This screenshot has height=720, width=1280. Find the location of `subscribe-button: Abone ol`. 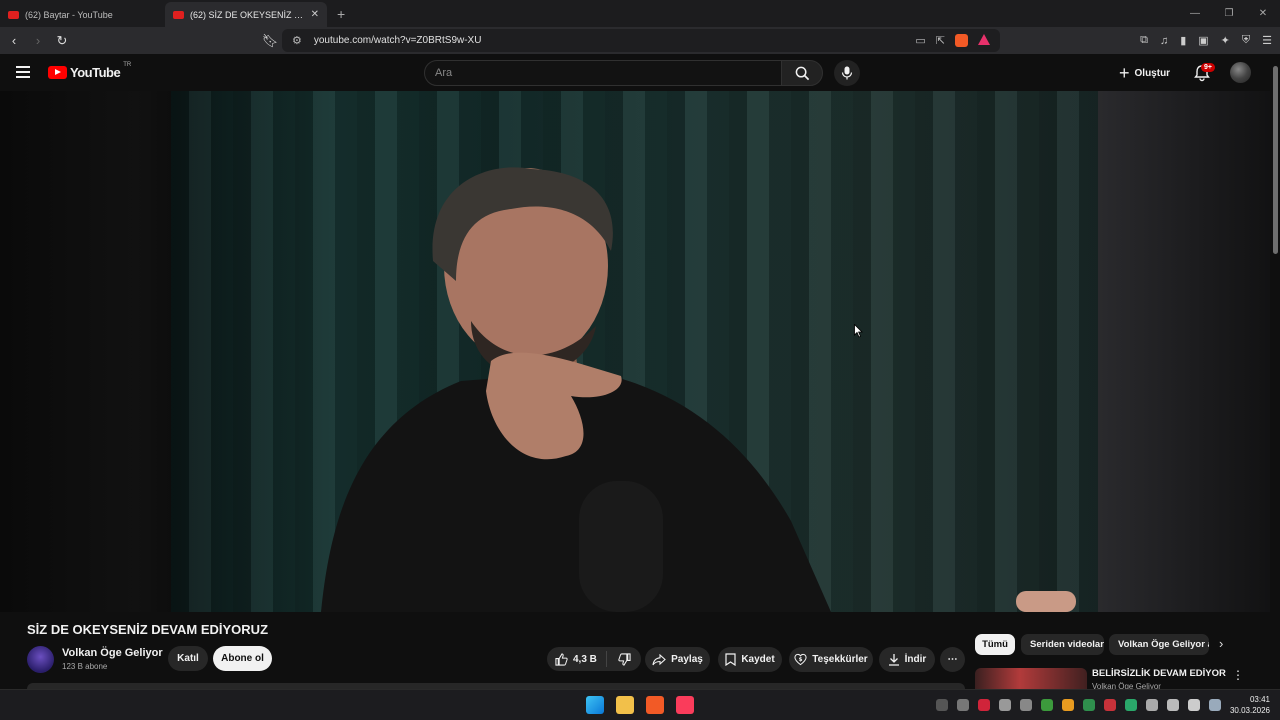

subscribe-button: Abone ol is located at coordinates (242, 658).